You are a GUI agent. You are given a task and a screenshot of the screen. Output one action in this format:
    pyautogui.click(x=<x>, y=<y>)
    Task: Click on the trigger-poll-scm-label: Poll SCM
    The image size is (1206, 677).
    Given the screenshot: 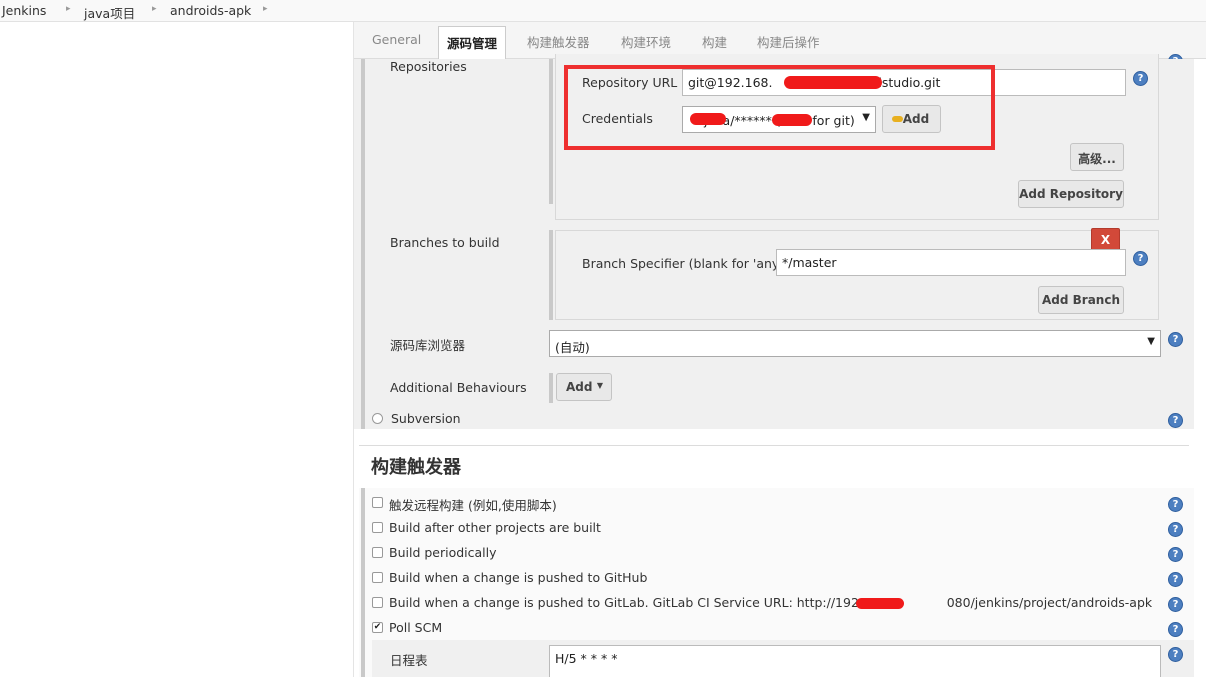 What is the action you would take?
    pyautogui.click(x=416, y=627)
    